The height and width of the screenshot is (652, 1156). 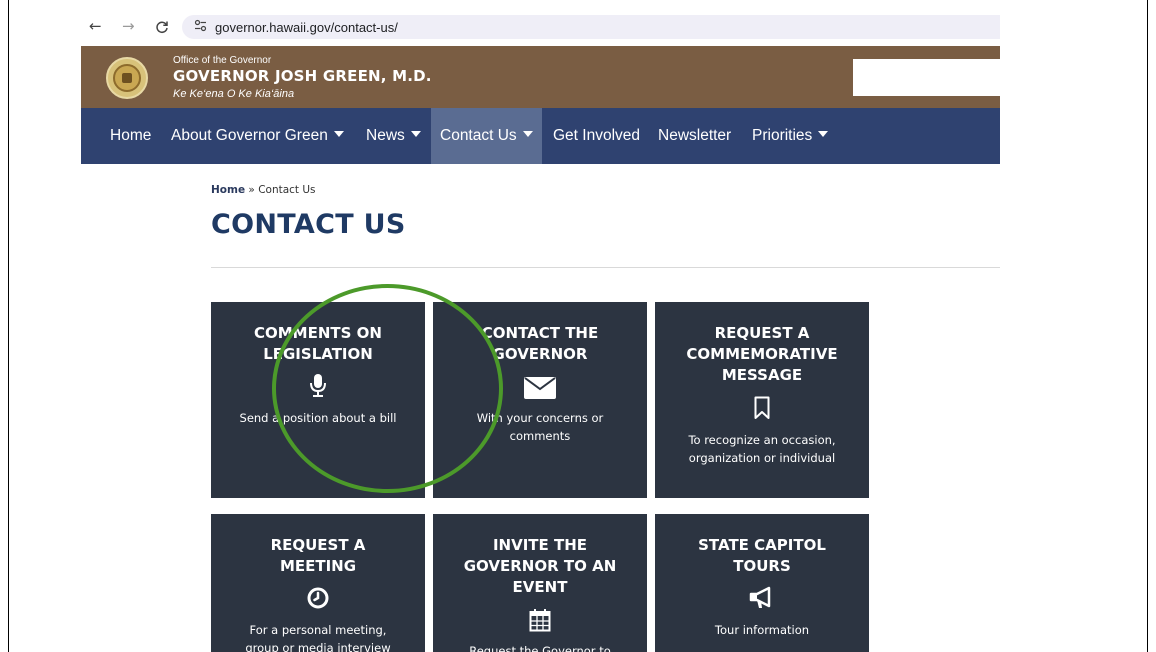 What do you see at coordinates (318, 566) in the screenshot?
I see `tile-title-line: MEETING` at bounding box center [318, 566].